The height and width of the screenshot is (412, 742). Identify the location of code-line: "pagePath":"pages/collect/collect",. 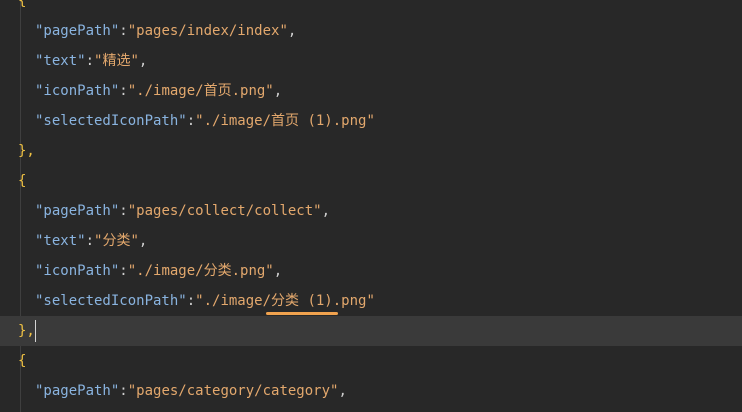
(371, 211).